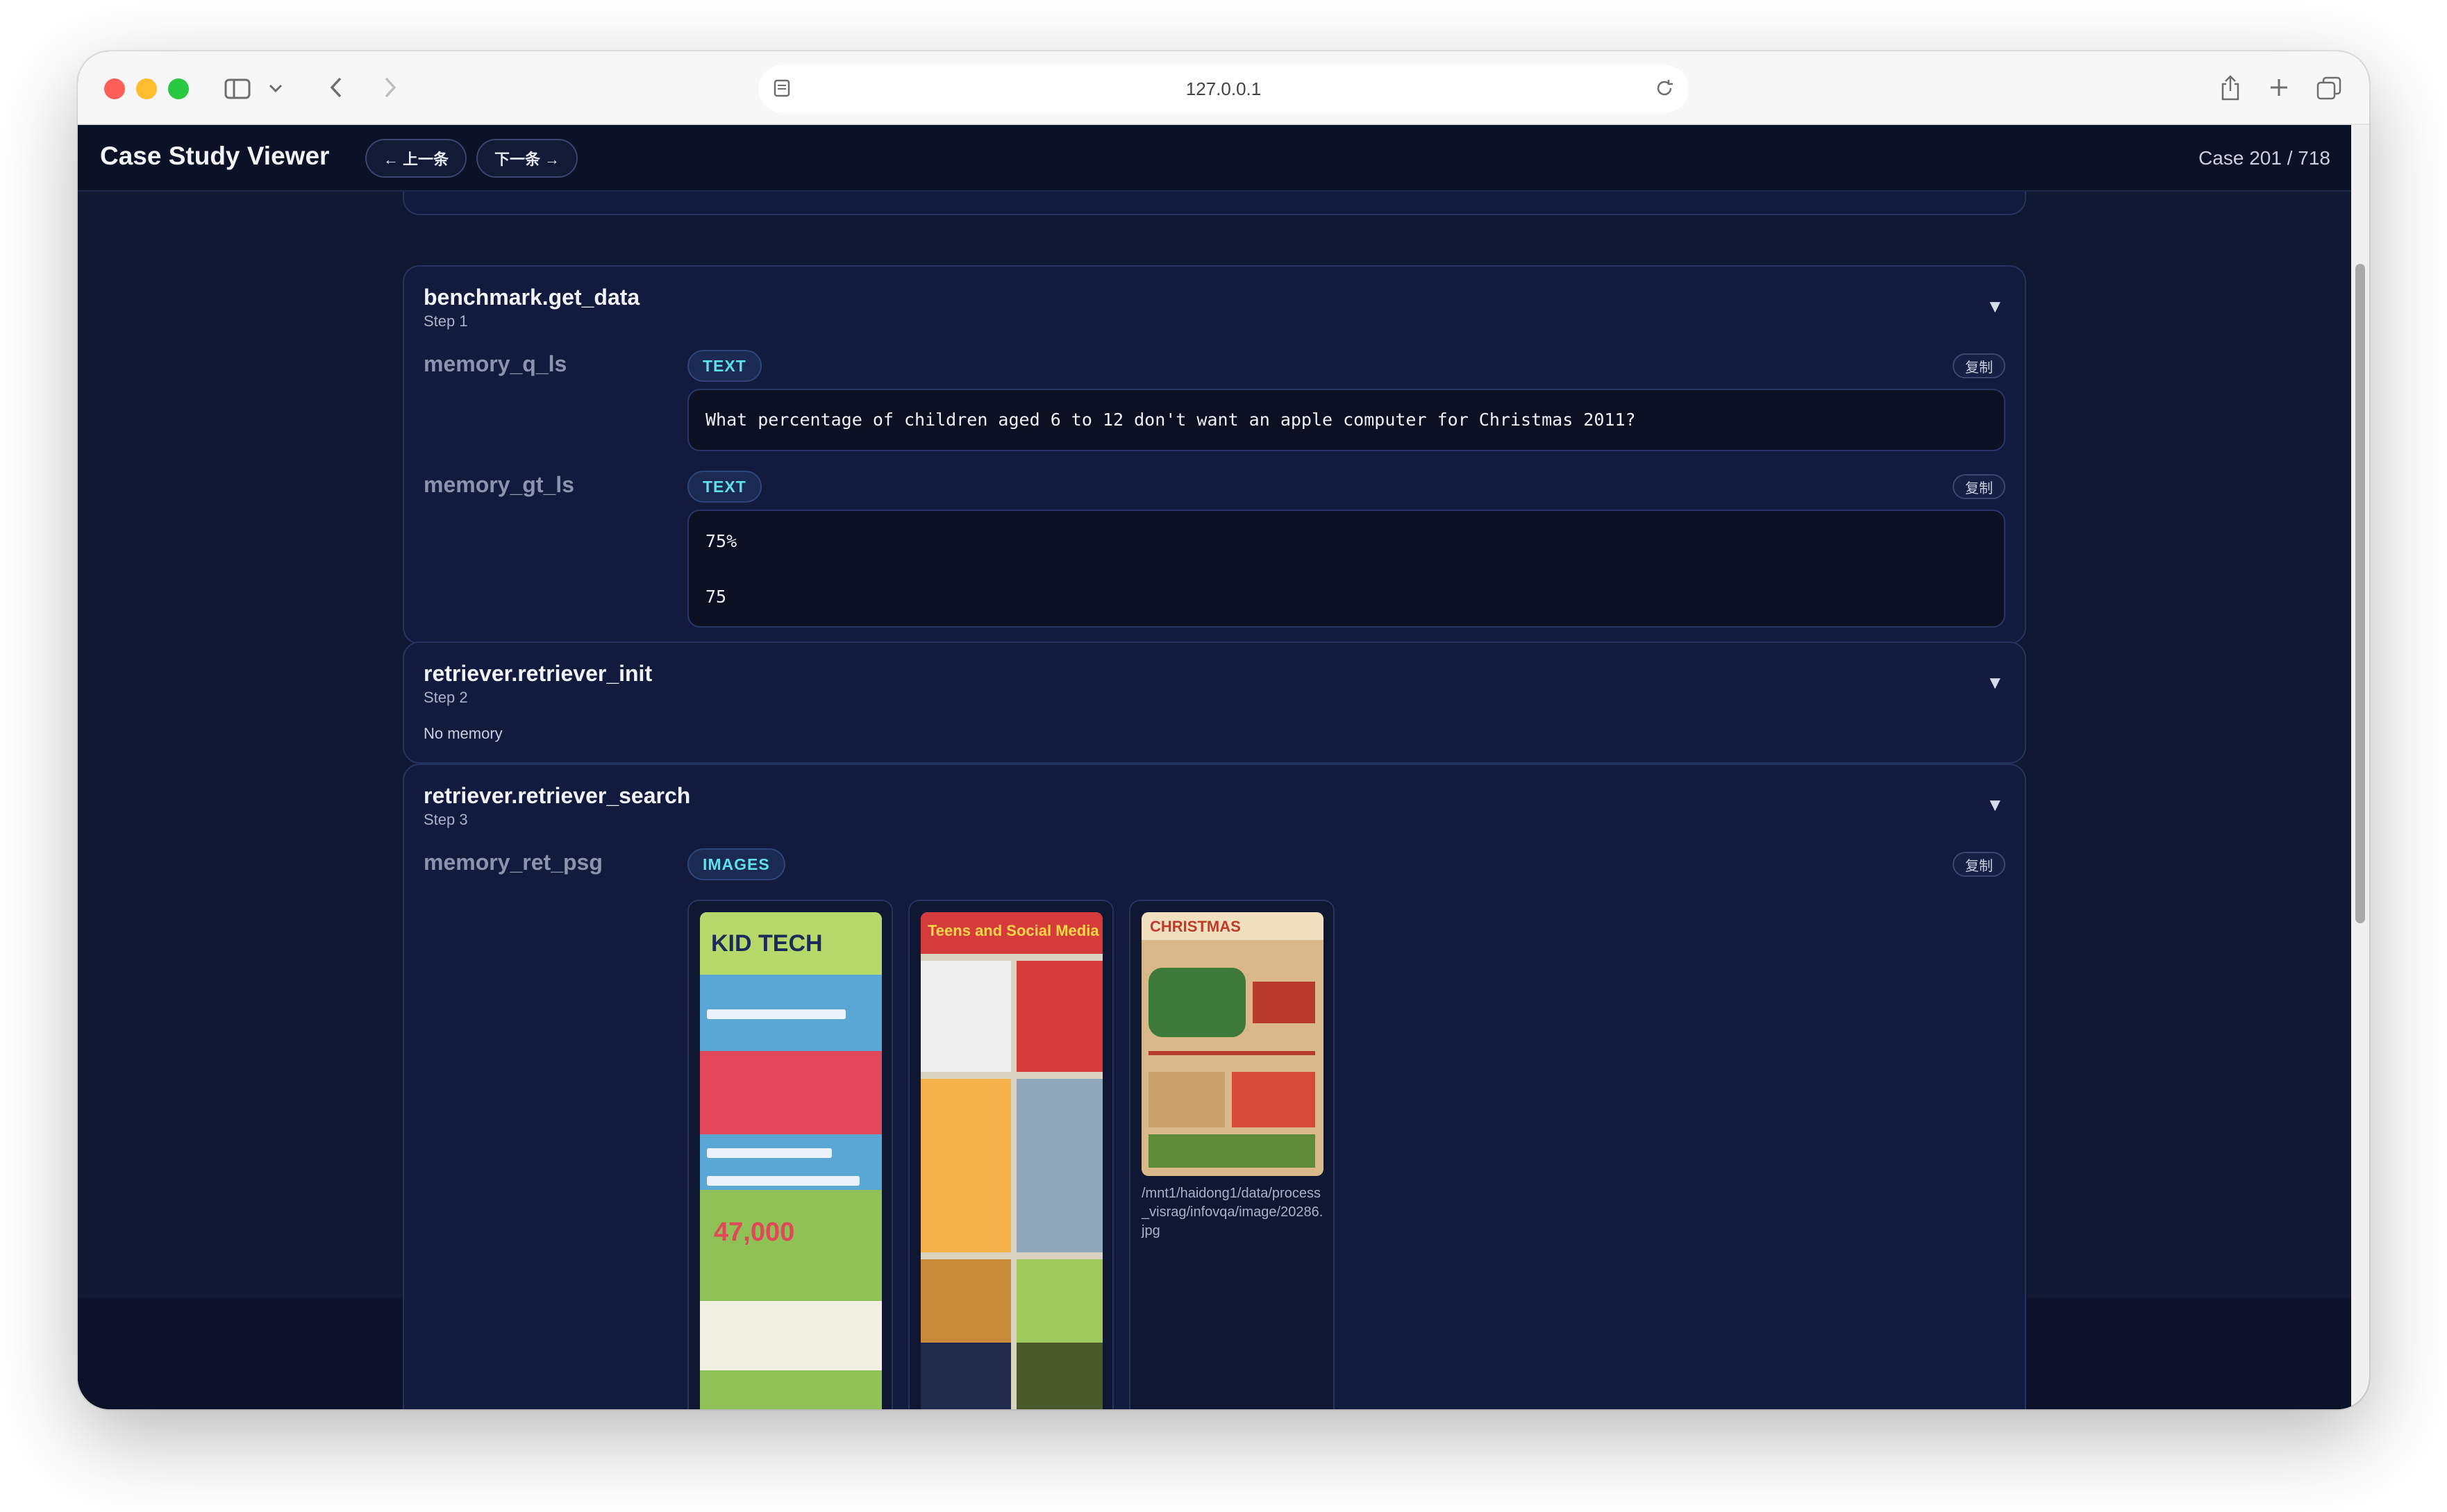 The height and width of the screenshot is (1512, 2447). Describe the element at coordinates (215, 156) in the screenshot. I see `app-title: Case Study Viewer` at that location.